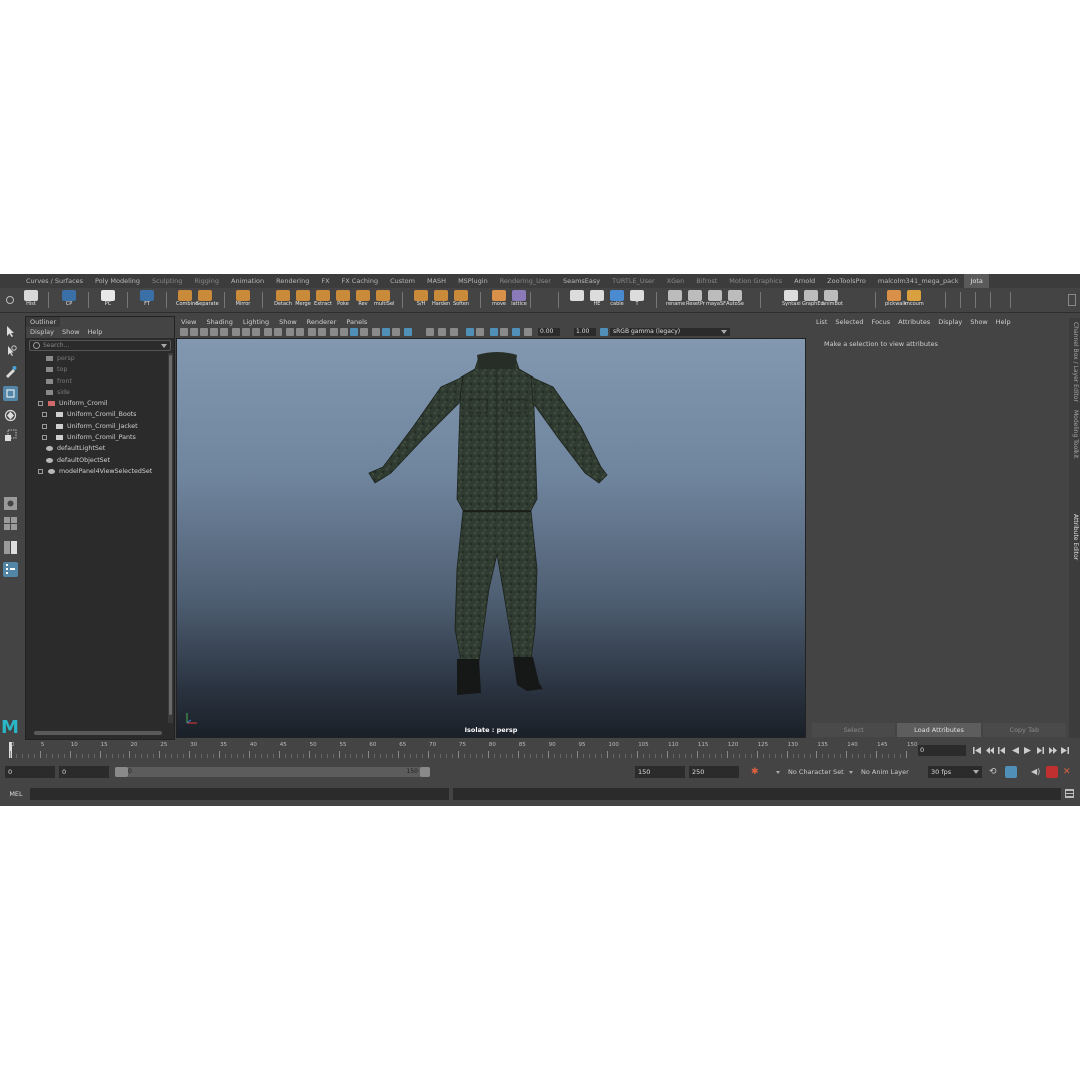 The width and height of the screenshot is (1080, 1080). What do you see at coordinates (821, 322) in the screenshot?
I see `attribute-editor-menu-list: List` at bounding box center [821, 322].